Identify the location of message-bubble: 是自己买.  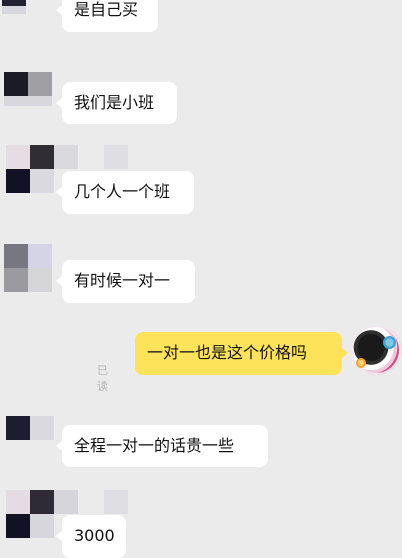
(107, 16).